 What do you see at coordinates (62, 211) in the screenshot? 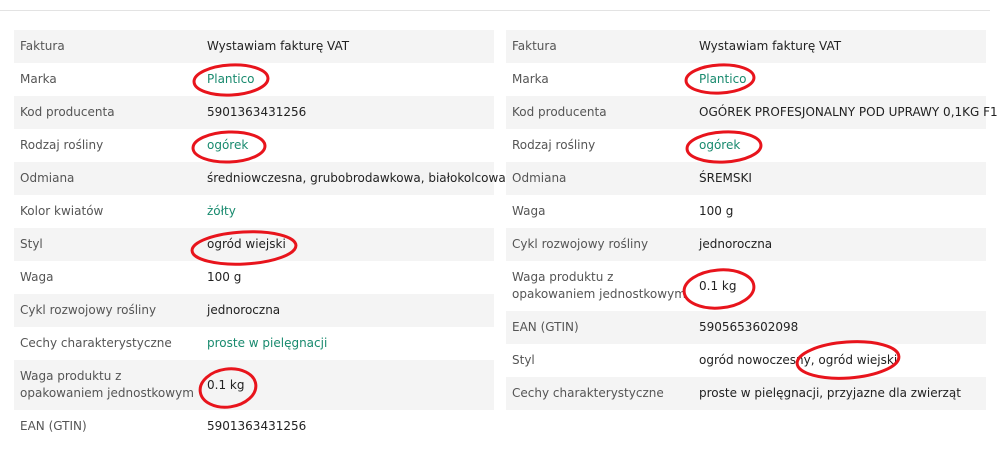
I see `param-label-kolor: Kolor kwiatów` at bounding box center [62, 211].